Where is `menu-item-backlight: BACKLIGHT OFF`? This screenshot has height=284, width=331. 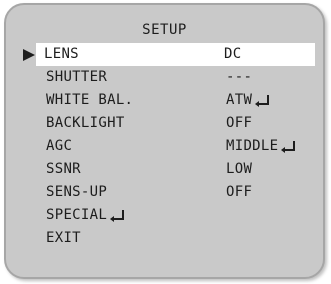 menu-item-backlight: BACKLIGHT OFF is located at coordinates (176, 123).